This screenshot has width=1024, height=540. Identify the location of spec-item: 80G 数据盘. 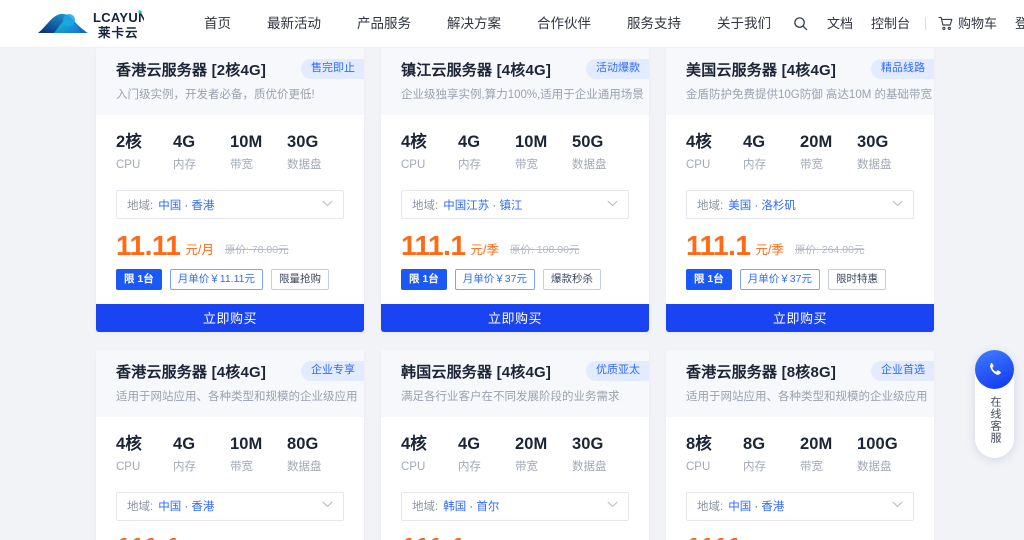
(315, 454).